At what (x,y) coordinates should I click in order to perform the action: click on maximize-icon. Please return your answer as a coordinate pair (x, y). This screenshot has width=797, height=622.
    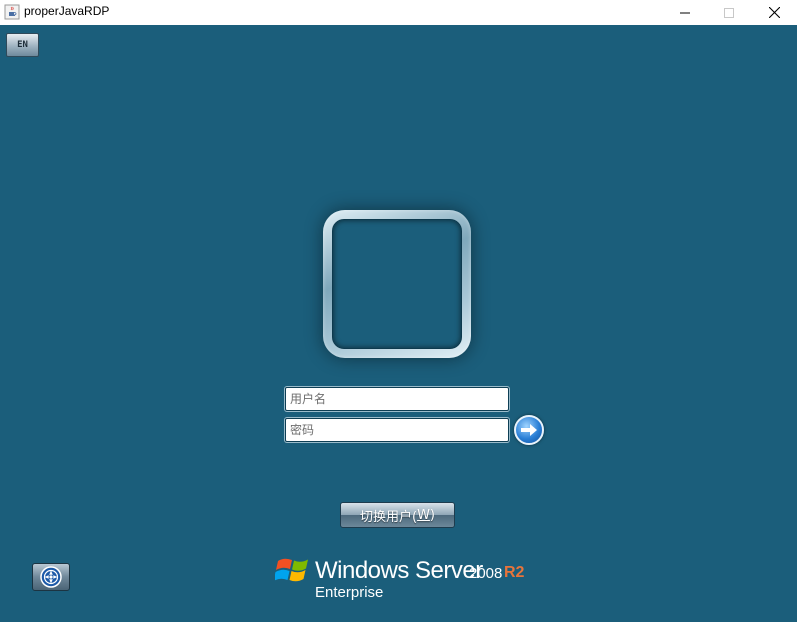
    Looking at the image, I should click on (729, 12).